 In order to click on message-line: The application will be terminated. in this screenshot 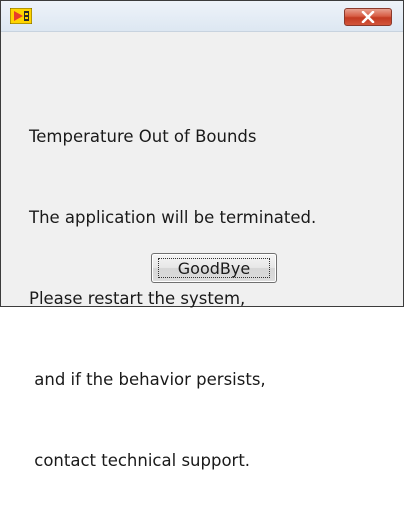, I will do `click(173, 217)`.